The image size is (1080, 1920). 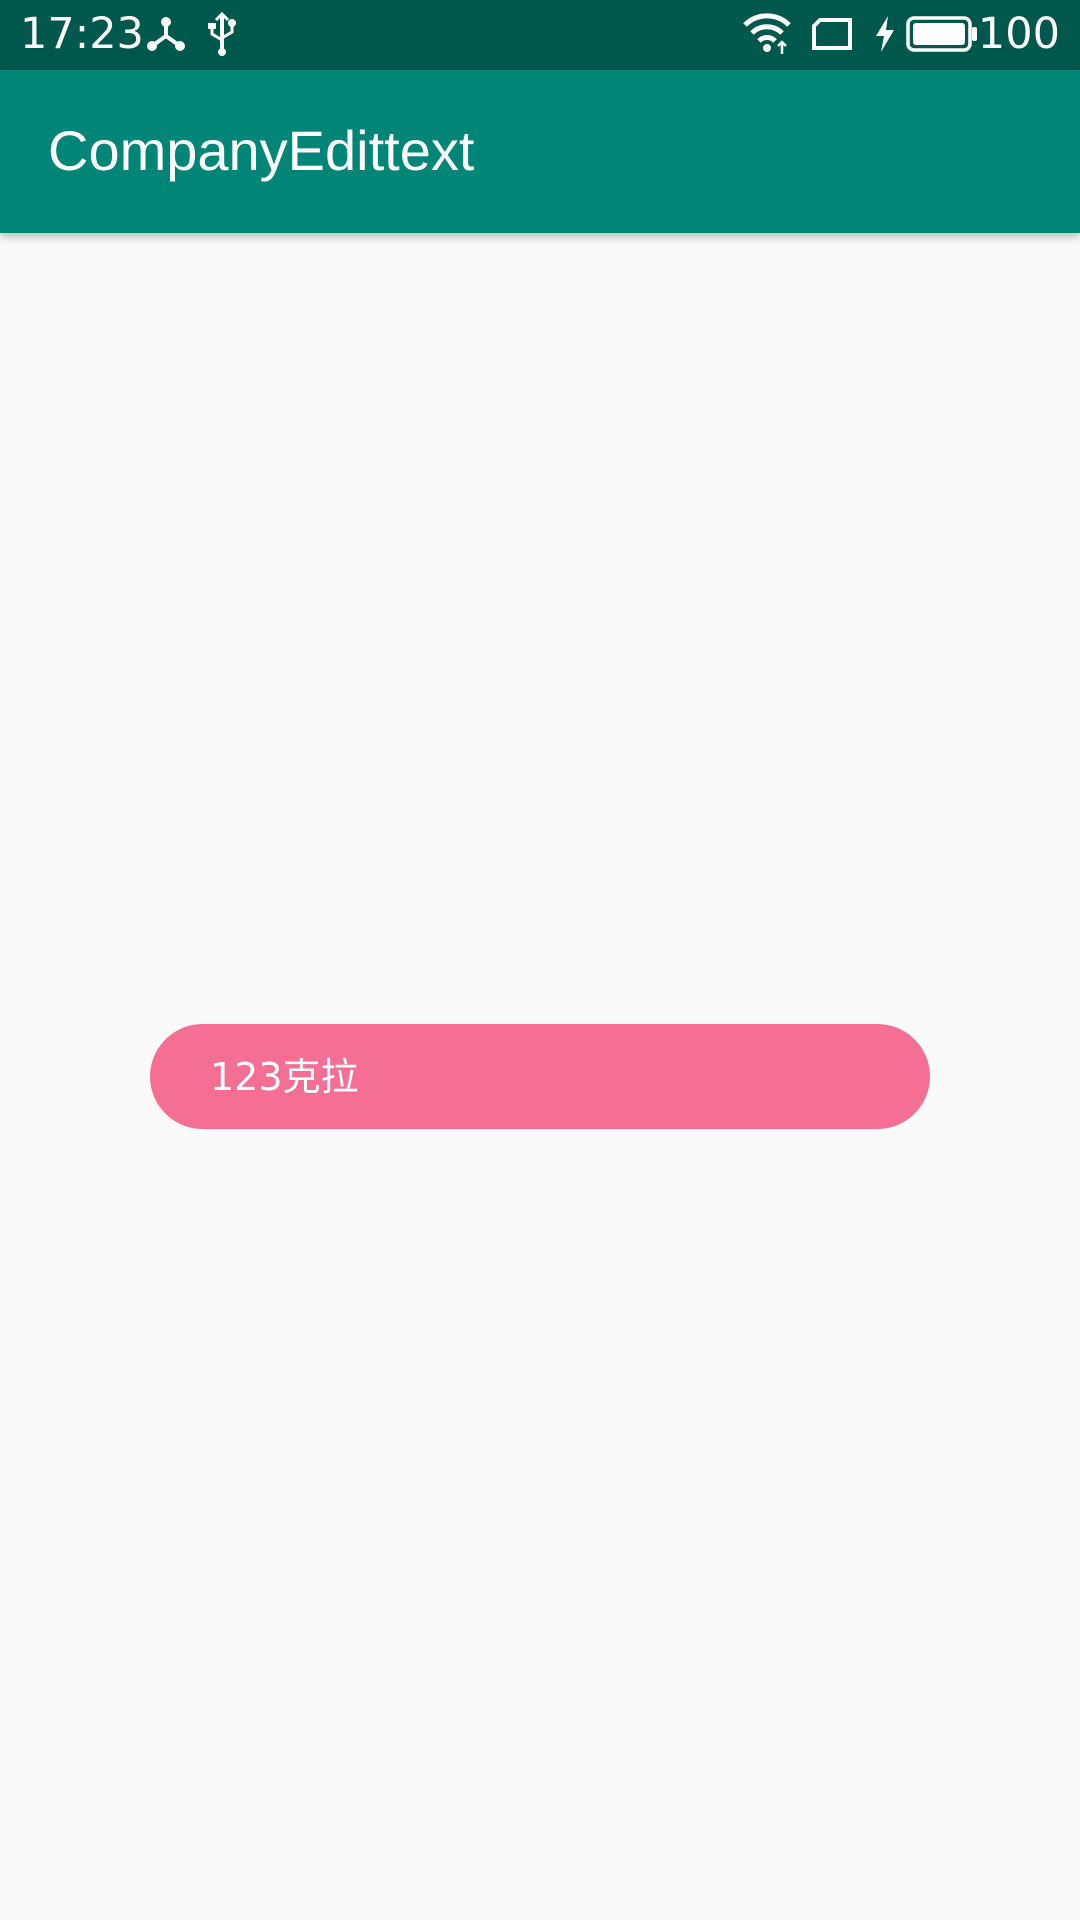 I want to click on status-time: 17:23, so click(x=82, y=34).